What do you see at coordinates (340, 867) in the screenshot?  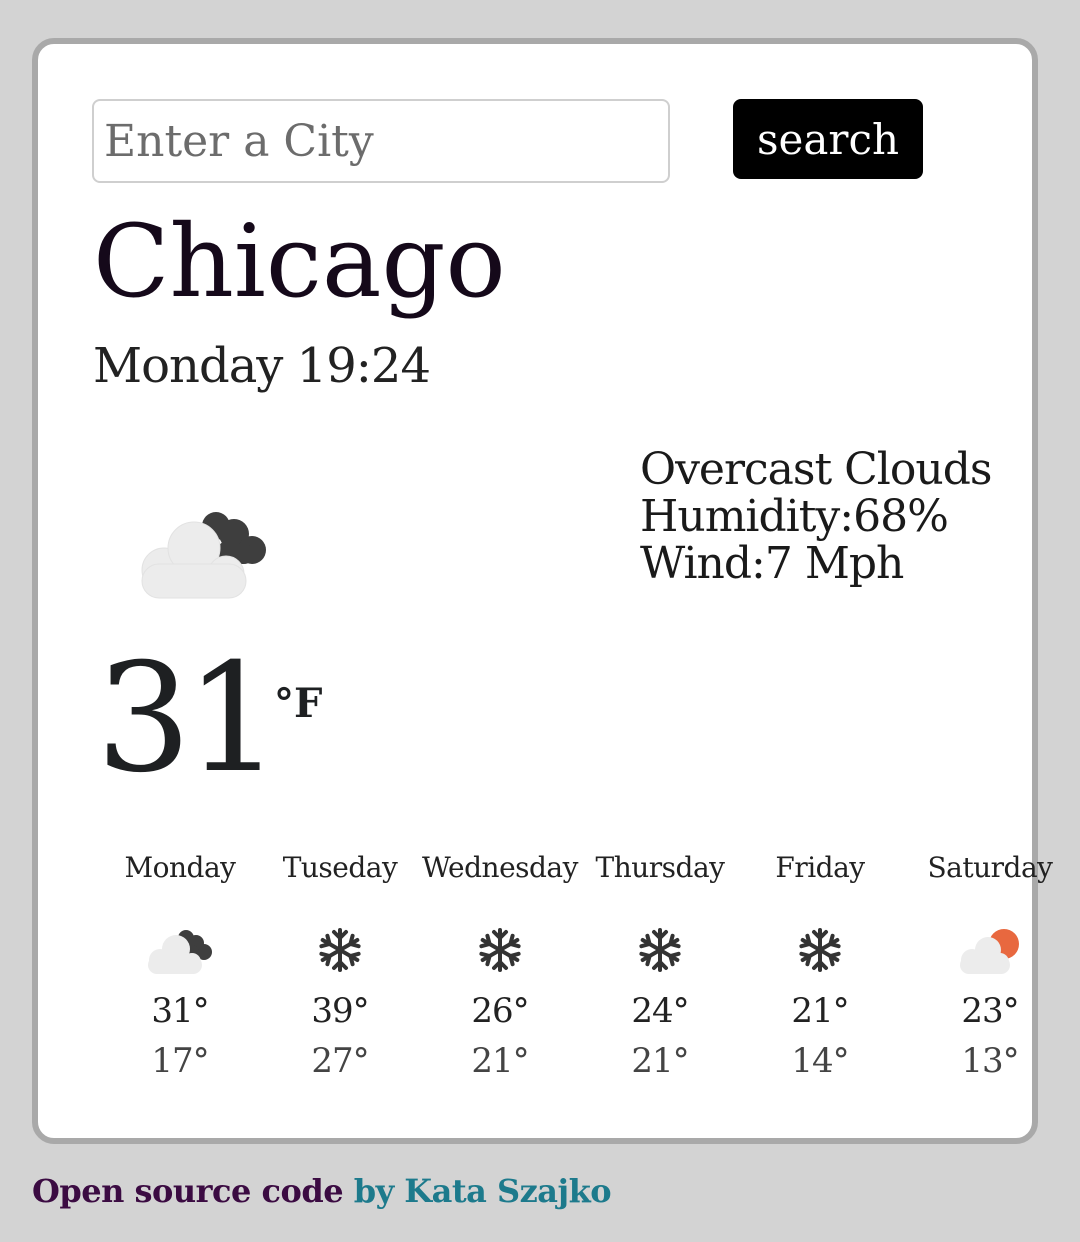 I see `forecast-day-name: Tuseday` at bounding box center [340, 867].